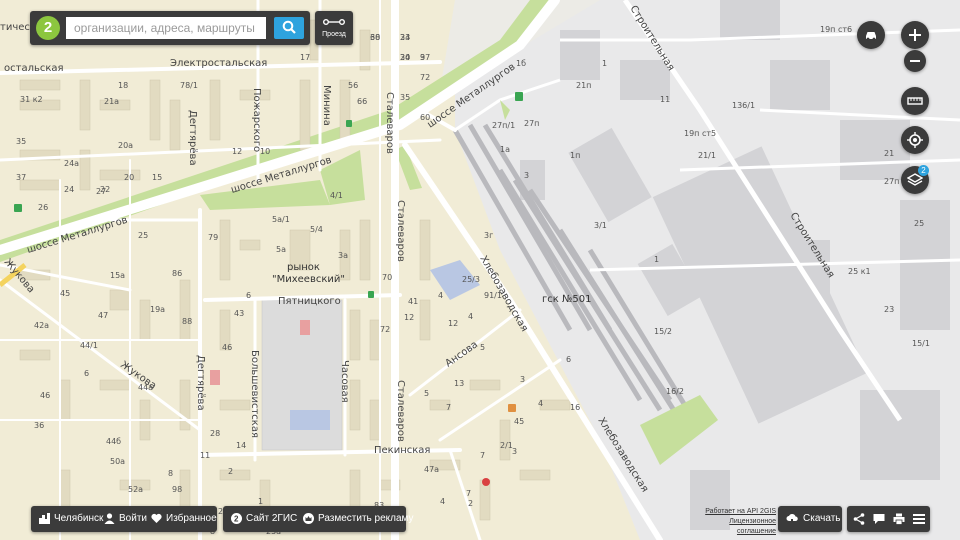 The width and height of the screenshot is (960, 540). What do you see at coordinates (48, 28) in the screenshot?
I see `brand-logo-icon: 2` at bounding box center [48, 28].